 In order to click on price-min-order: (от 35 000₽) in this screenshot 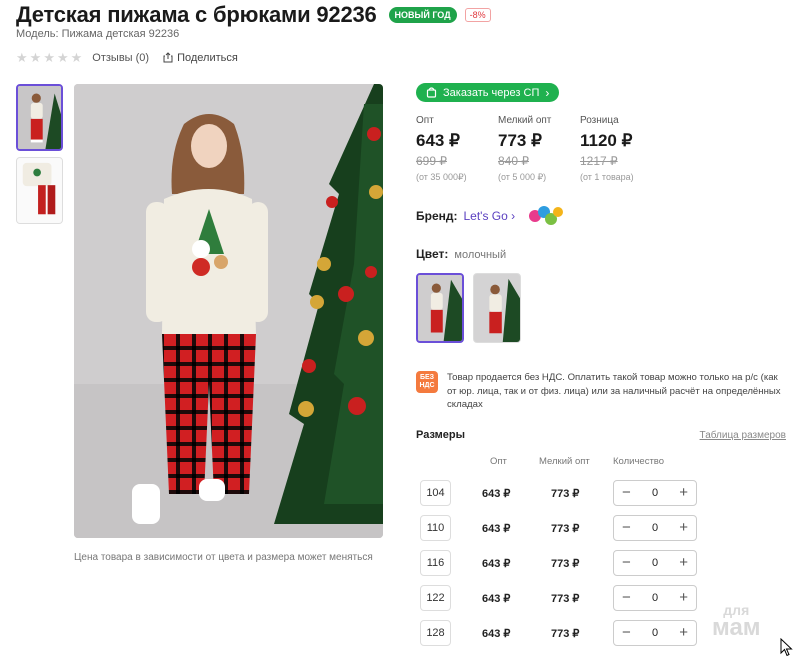, I will do `click(441, 177)`.